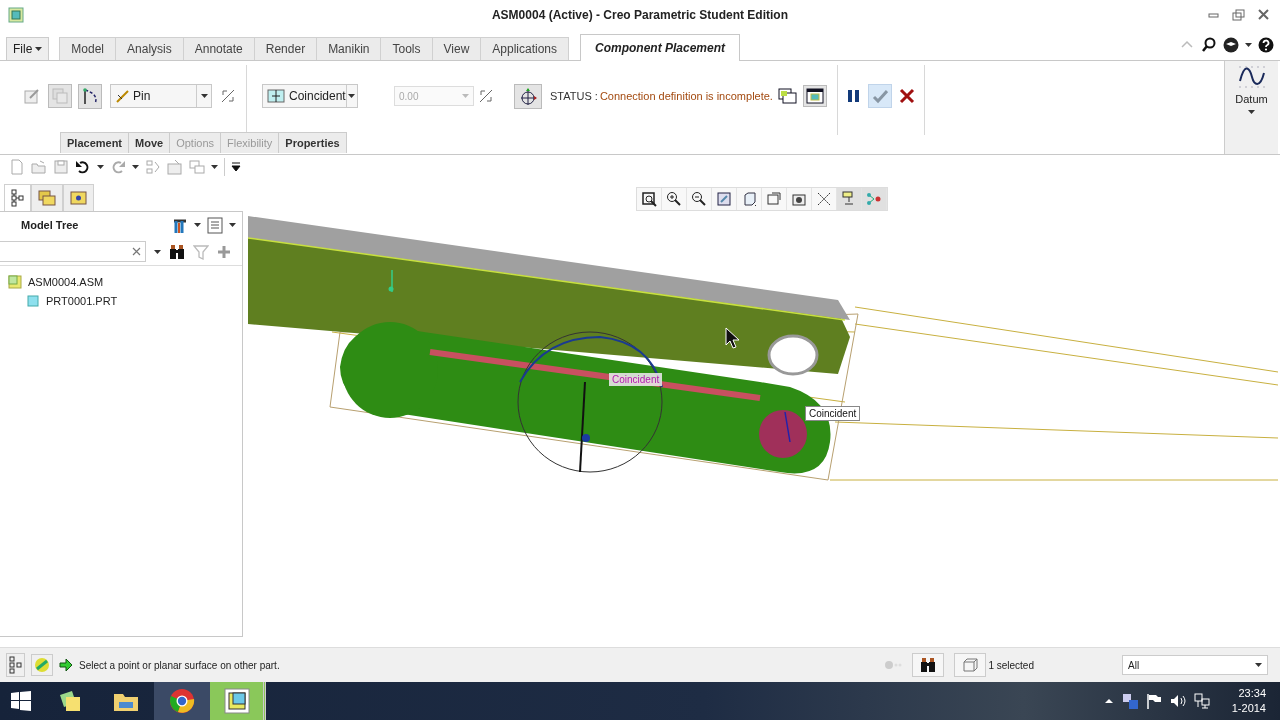 This screenshot has height=720, width=1280. Describe the element at coordinates (276, 96) in the screenshot. I see `coincident-icon` at that location.